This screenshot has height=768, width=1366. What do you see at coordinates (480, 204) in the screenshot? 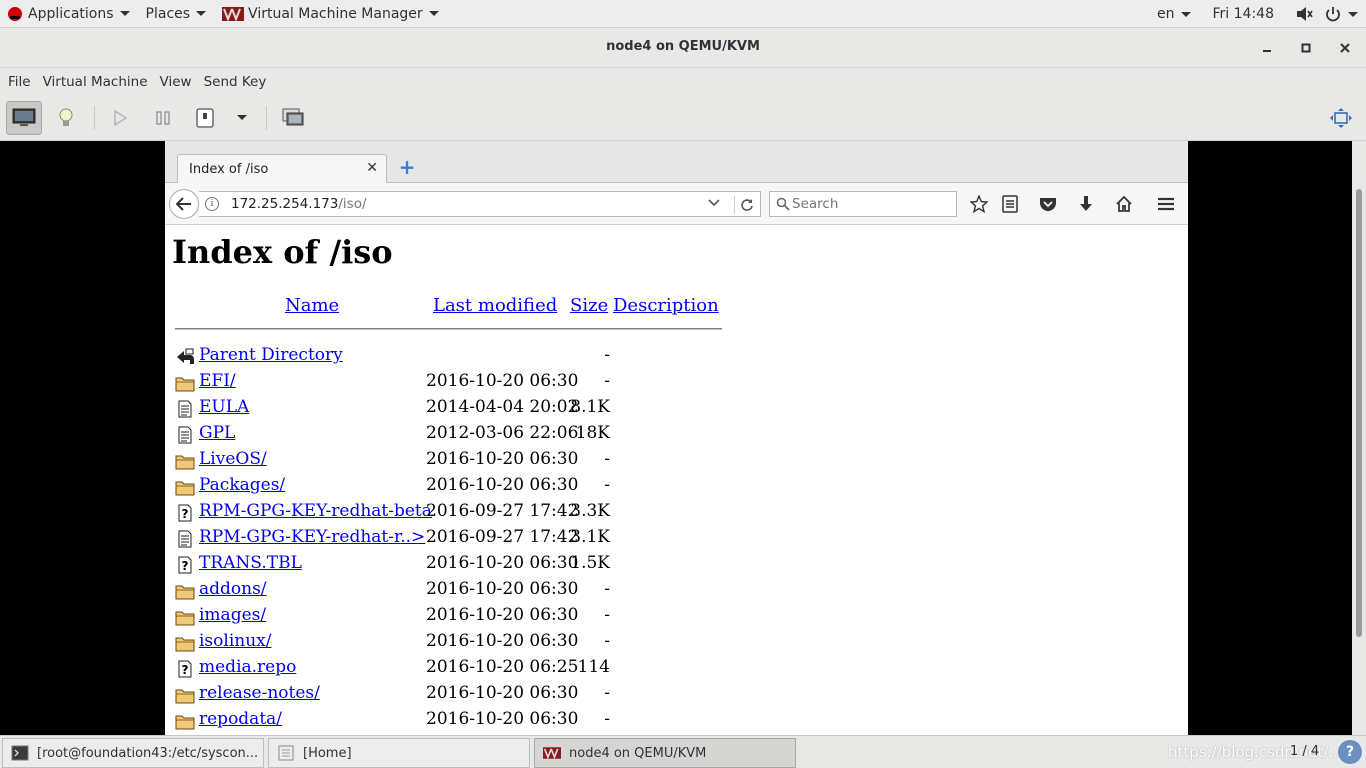
I see `url-bar: i 172.25.254.173/iso/` at bounding box center [480, 204].